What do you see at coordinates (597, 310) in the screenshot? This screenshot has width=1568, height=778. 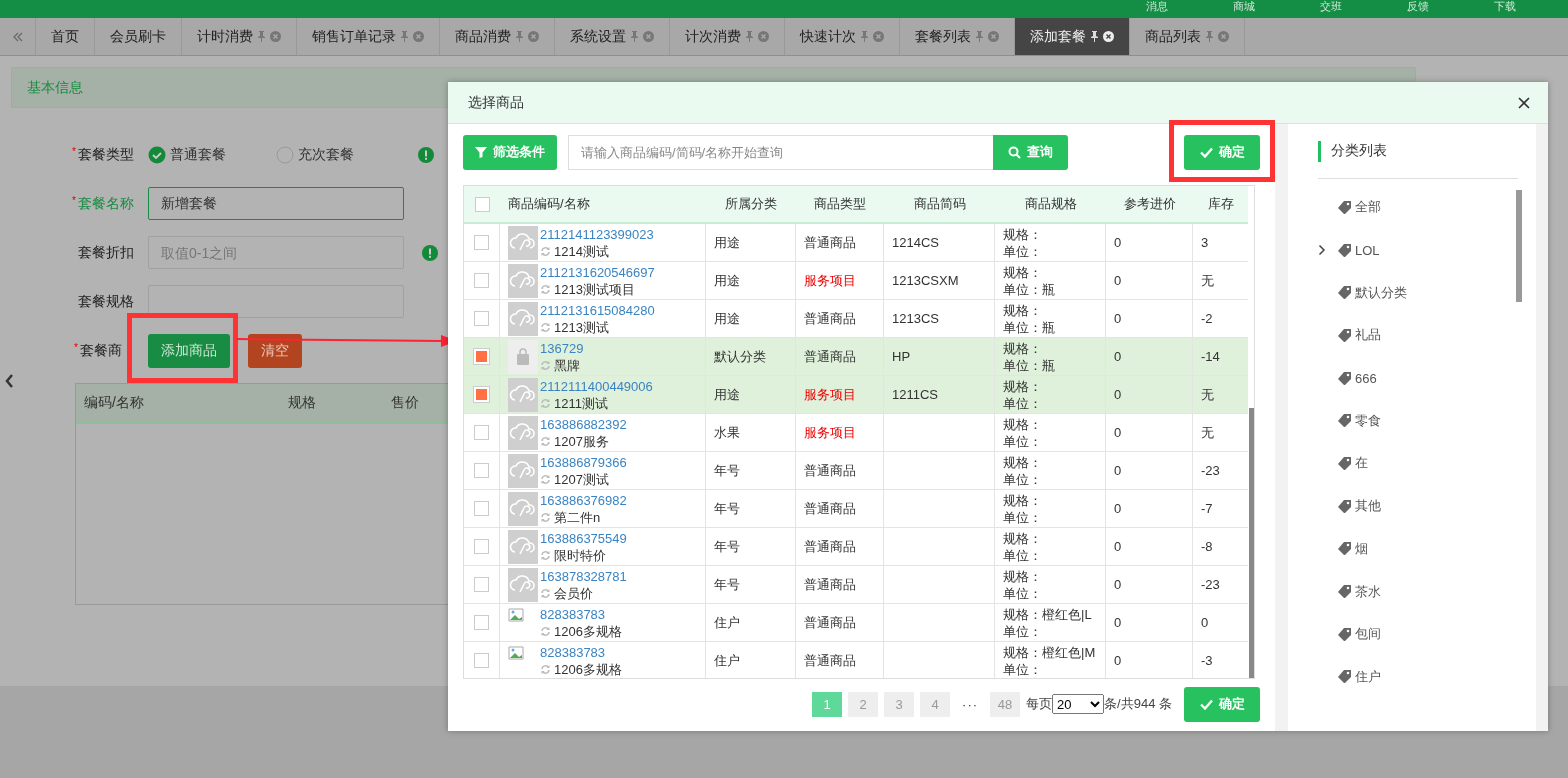 I see `product-code-link: 2112131615084280` at bounding box center [597, 310].